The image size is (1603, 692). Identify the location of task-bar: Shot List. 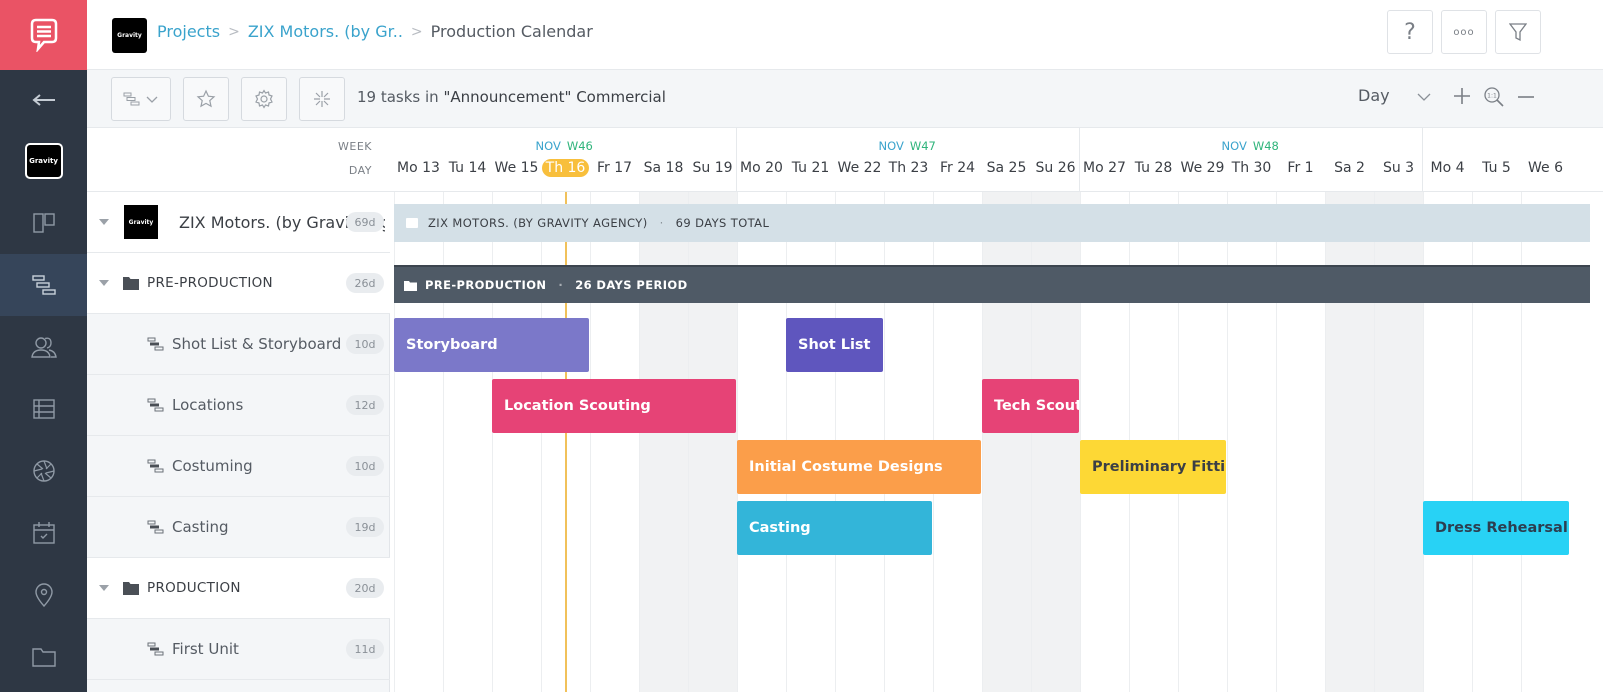
(834, 345).